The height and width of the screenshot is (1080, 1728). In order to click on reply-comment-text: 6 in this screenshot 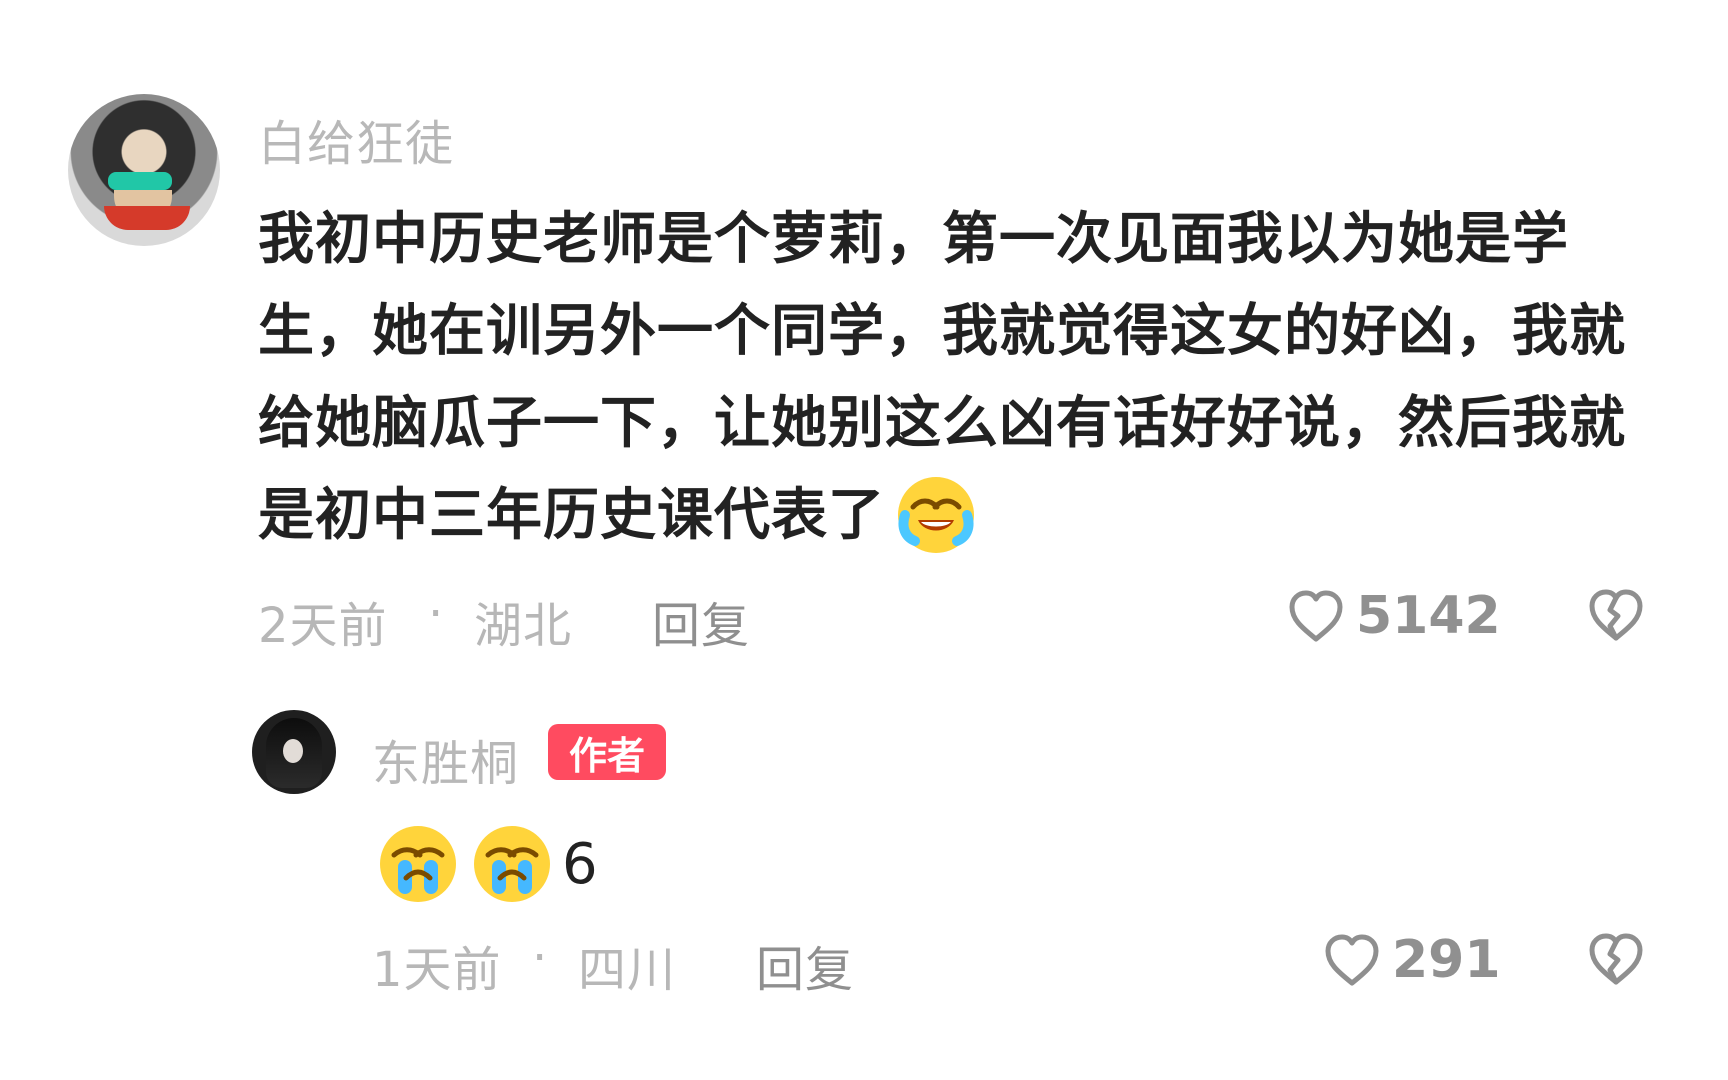, I will do `click(486, 864)`.